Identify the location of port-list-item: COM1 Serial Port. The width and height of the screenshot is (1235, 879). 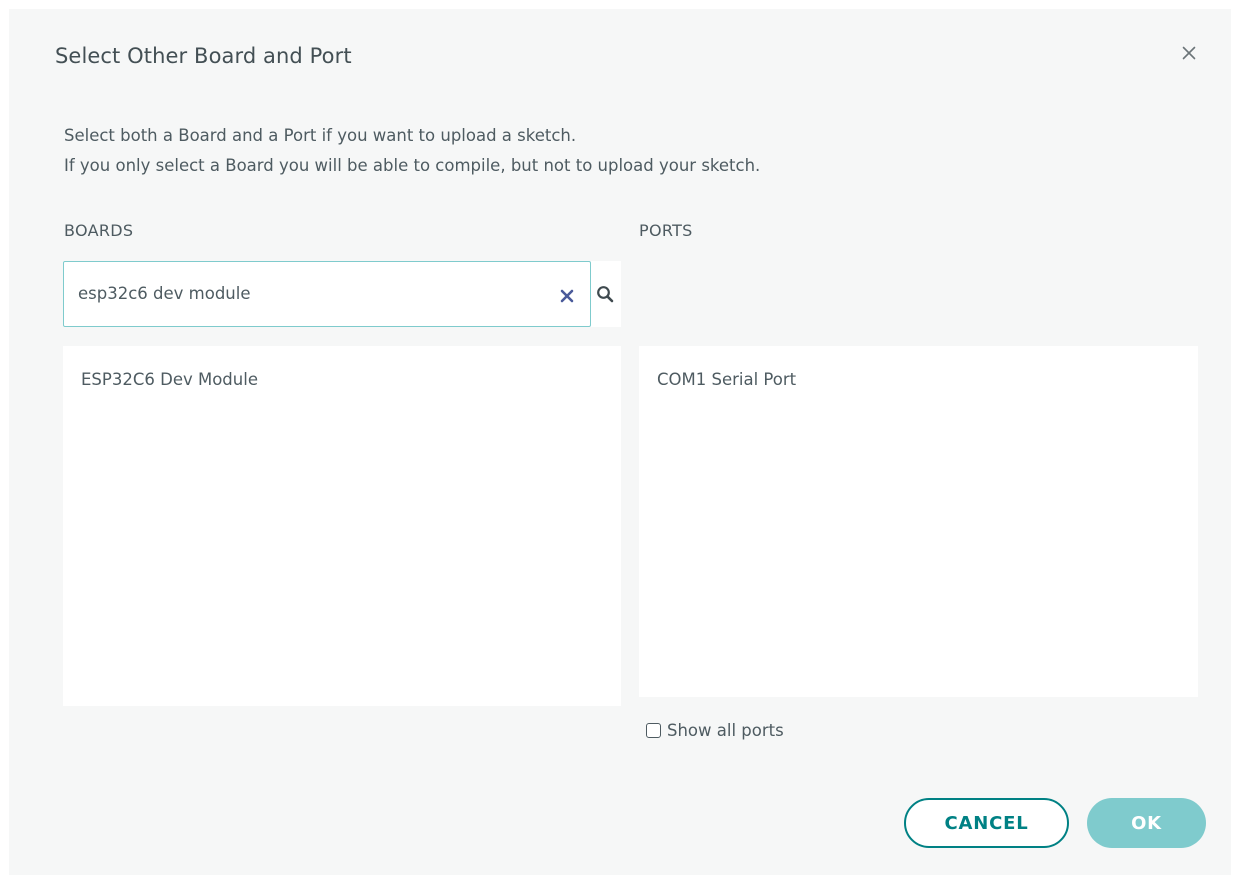
(726, 379).